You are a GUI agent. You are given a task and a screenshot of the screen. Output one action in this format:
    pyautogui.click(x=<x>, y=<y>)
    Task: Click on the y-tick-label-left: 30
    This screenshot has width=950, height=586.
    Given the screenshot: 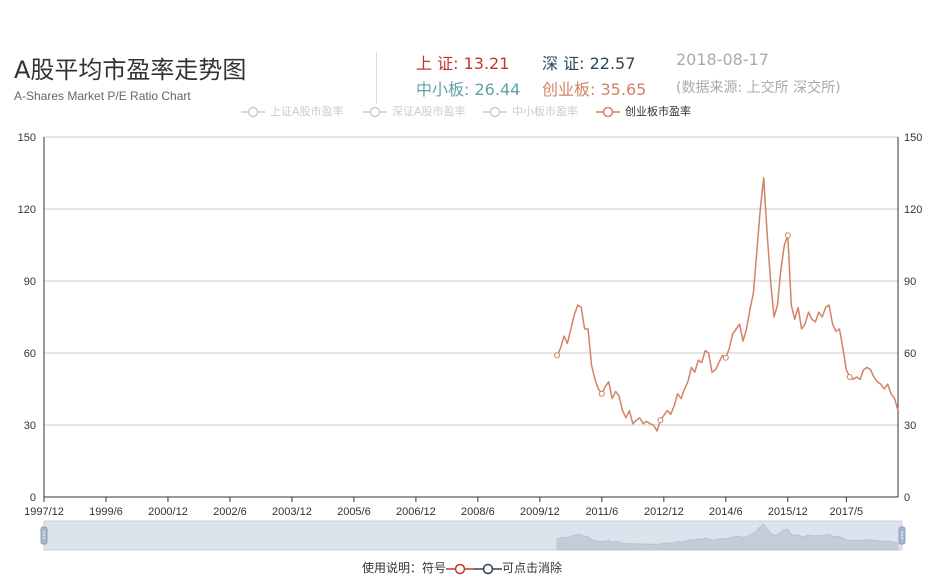 What is the action you would take?
    pyautogui.click(x=30, y=426)
    